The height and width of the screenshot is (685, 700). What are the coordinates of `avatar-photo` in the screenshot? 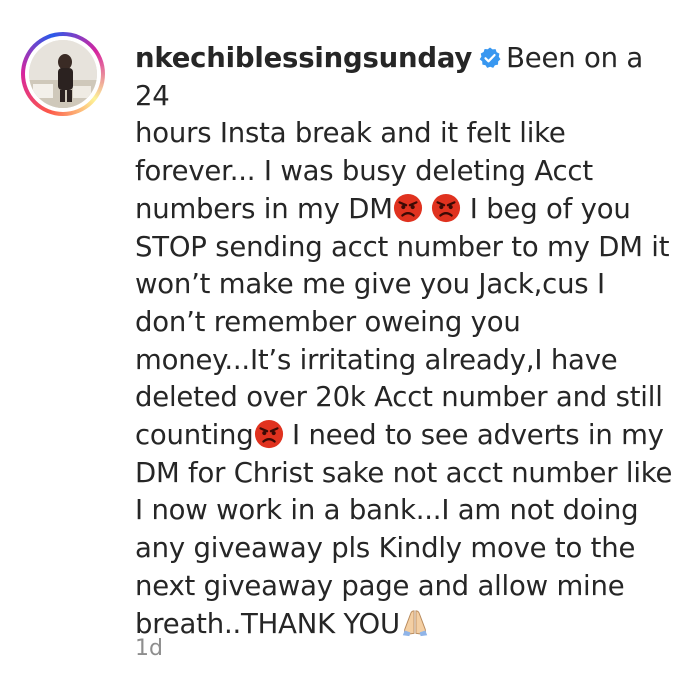 It's located at (63, 74).